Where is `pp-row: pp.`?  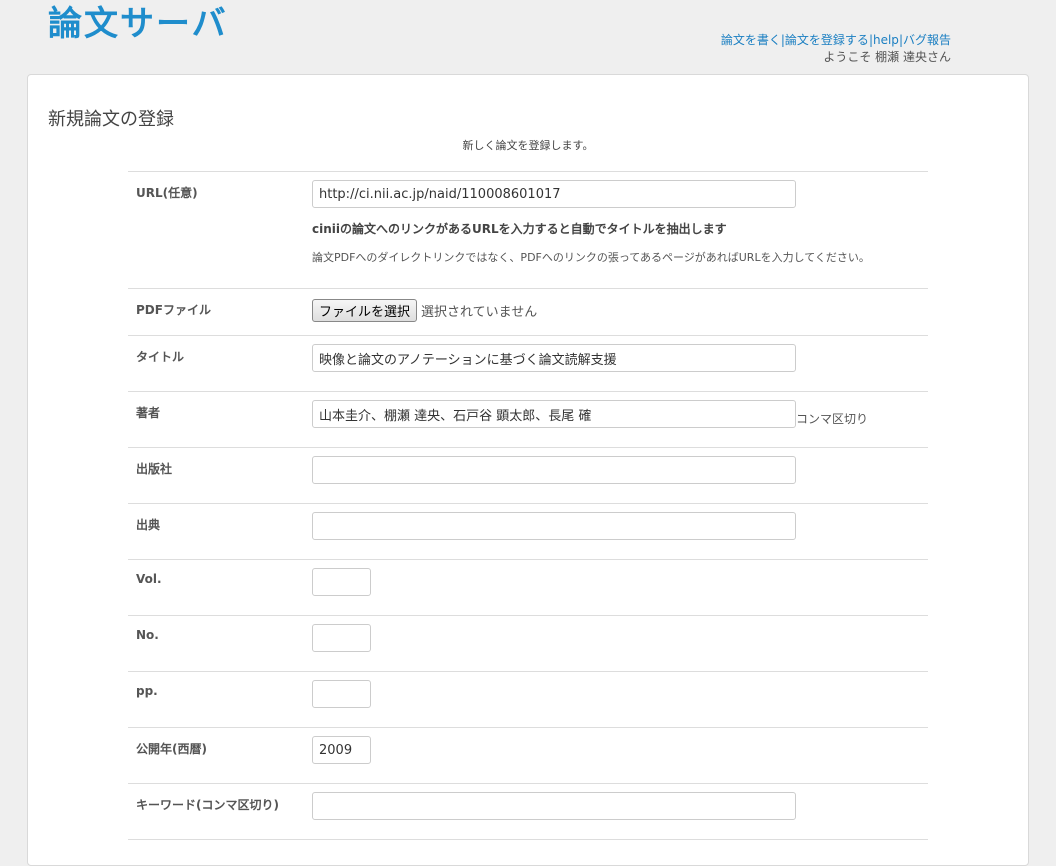
pp-row: pp. is located at coordinates (528, 699).